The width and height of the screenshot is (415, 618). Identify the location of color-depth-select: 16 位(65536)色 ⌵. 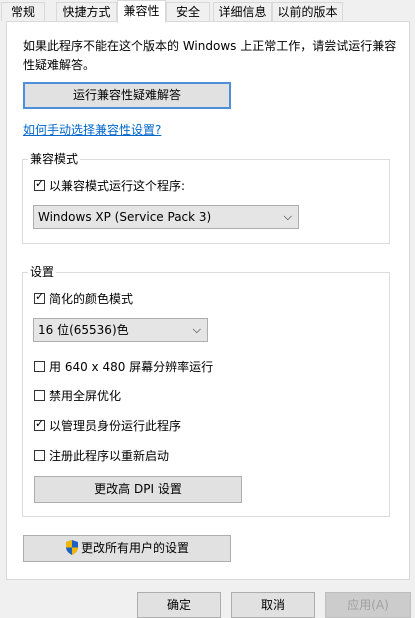
(120, 330).